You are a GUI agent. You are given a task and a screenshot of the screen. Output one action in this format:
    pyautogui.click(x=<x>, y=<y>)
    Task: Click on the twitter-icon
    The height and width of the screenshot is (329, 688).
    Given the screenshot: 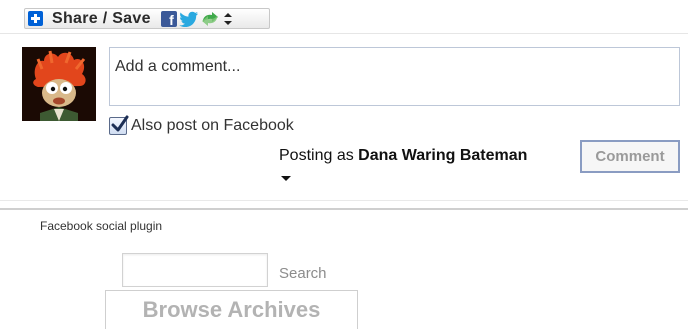 What is the action you would take?
    pyautogui.click(x=189, y=19)
    